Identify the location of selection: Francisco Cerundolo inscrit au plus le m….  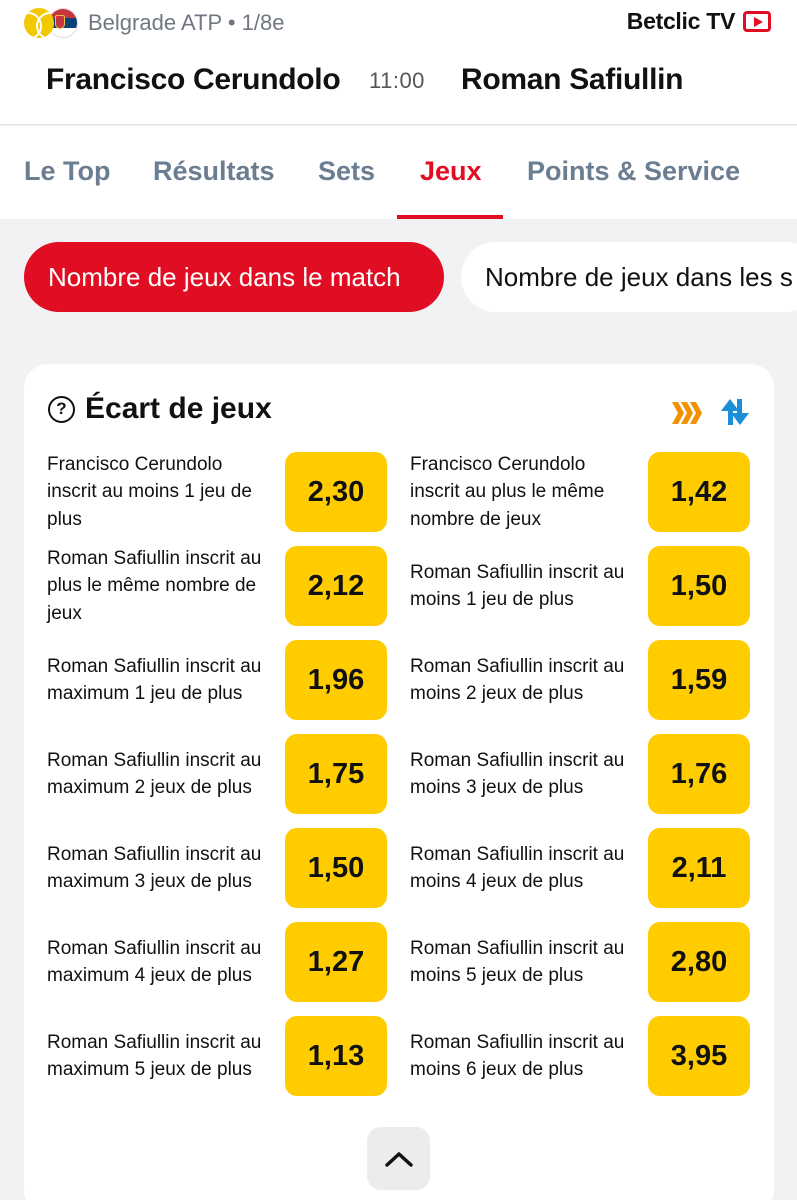
(580, 492).